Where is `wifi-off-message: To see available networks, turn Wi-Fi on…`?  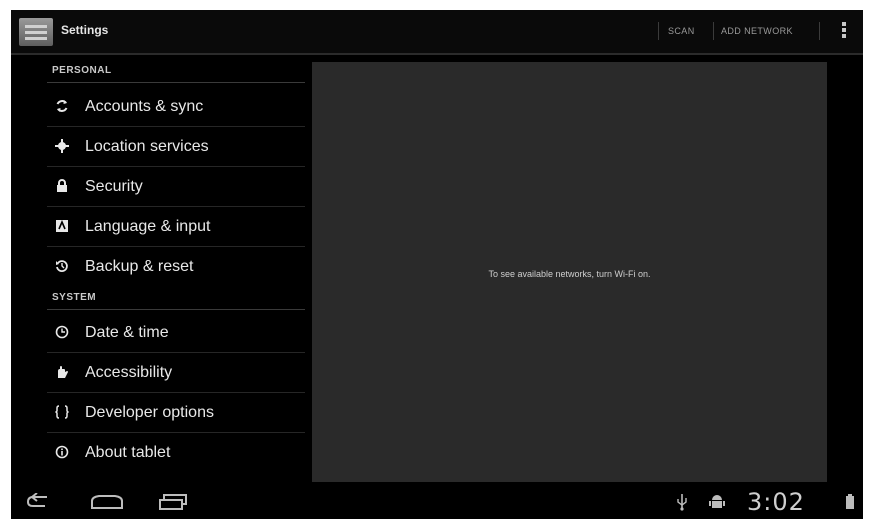
wifi-off-message: To see available networks, turn Wi-Fi on… is located at coordinates (569, 274).